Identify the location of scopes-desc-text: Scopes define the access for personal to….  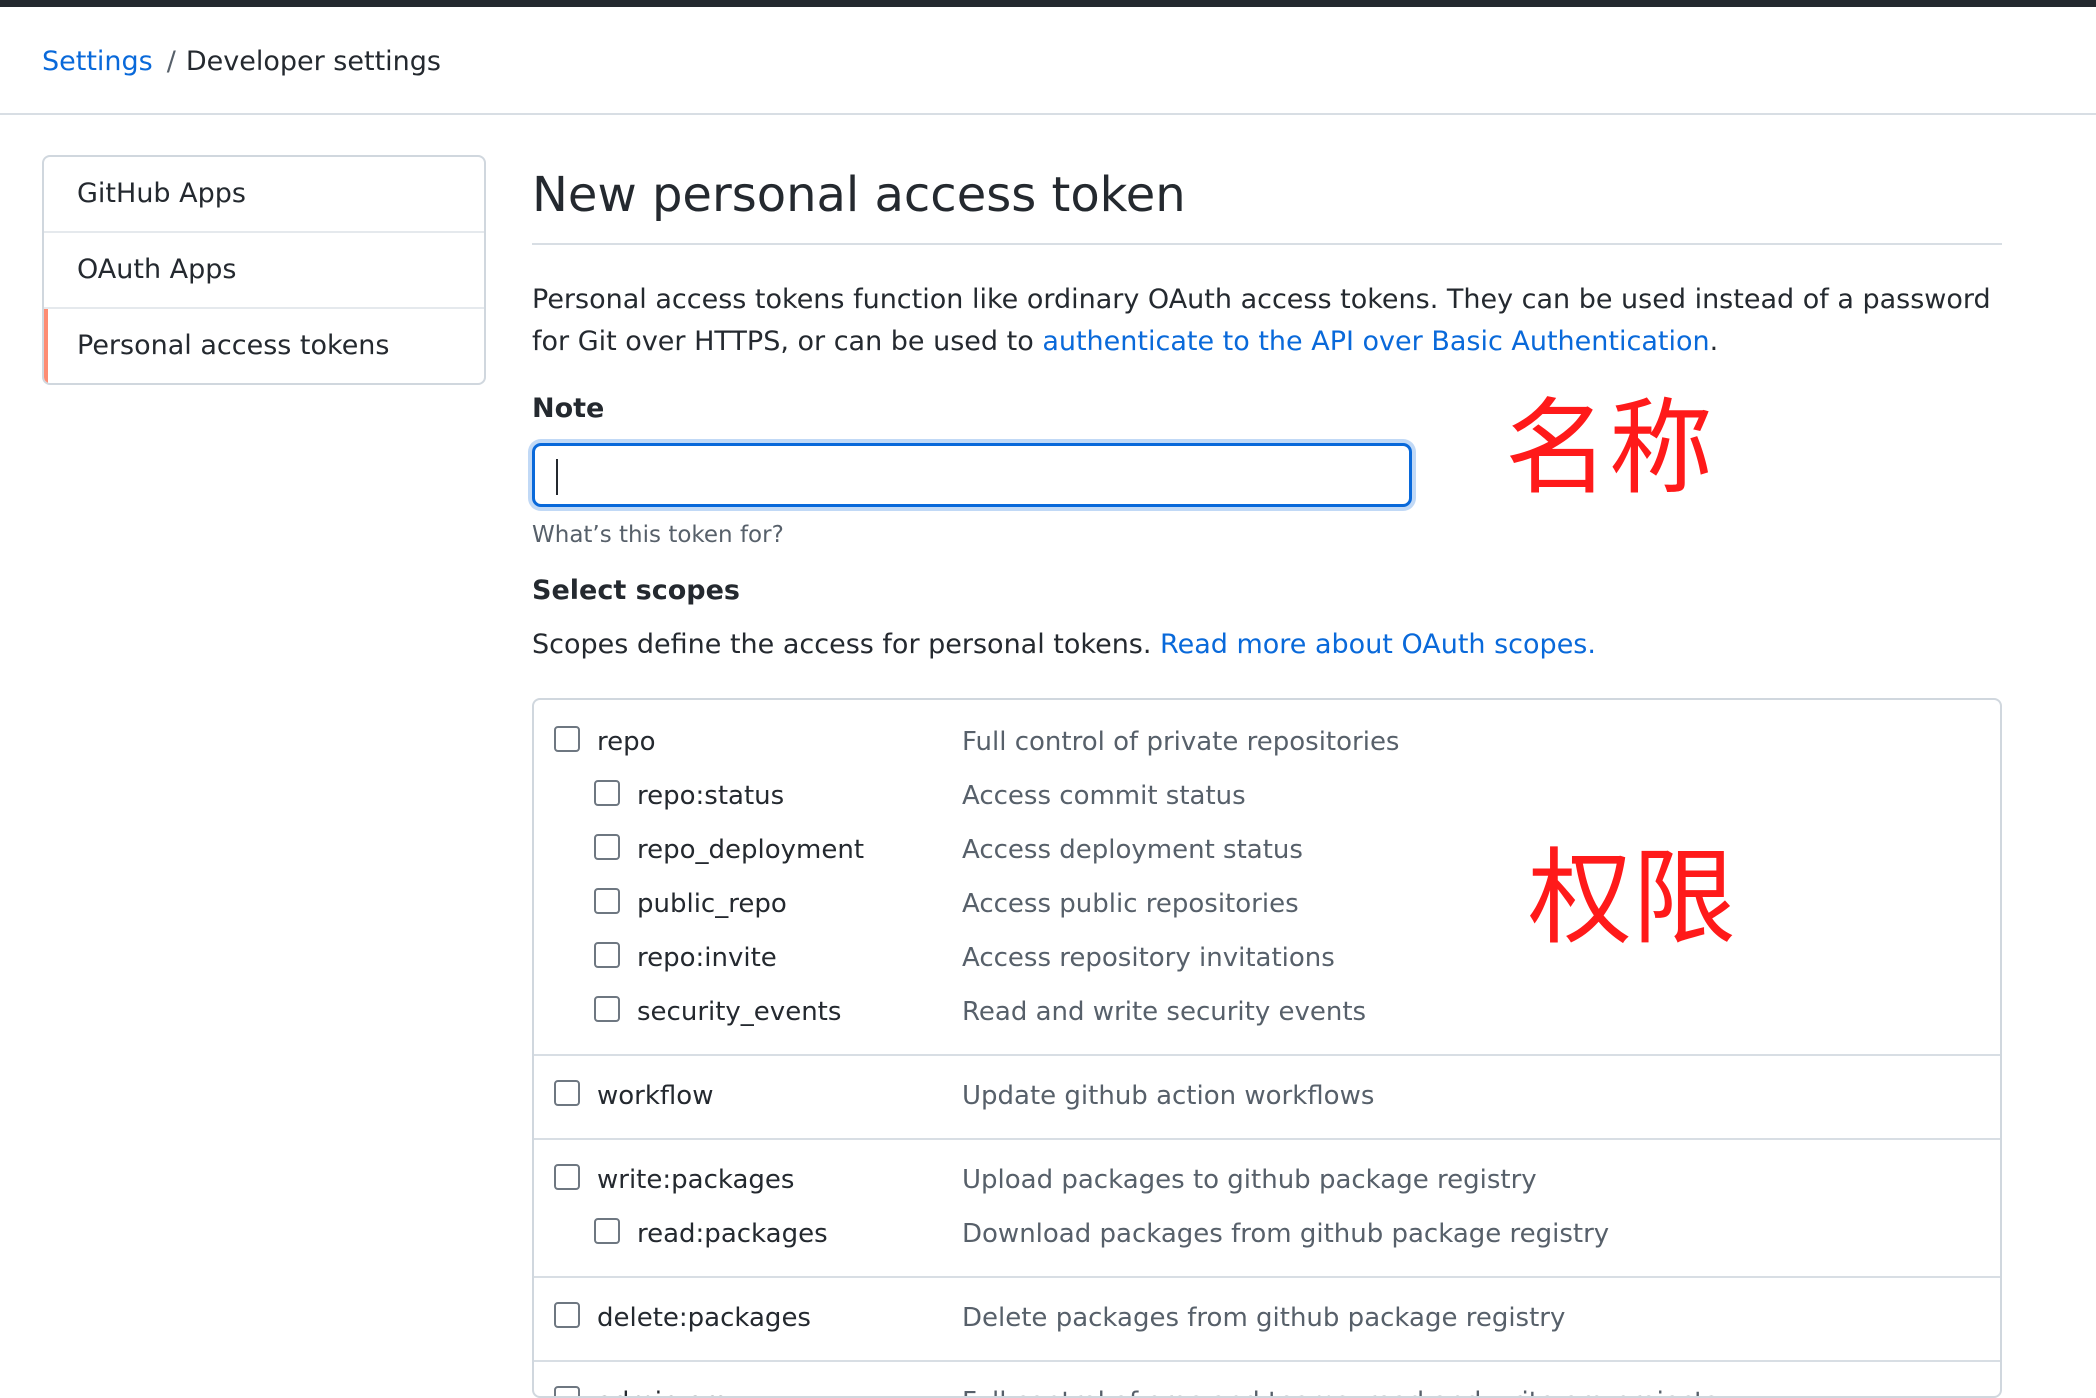
(846, 644).